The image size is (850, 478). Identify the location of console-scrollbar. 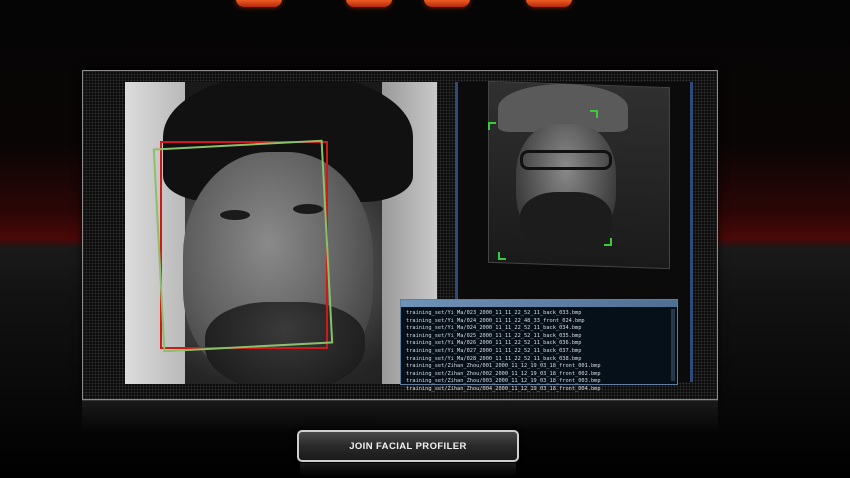
(673, 345).